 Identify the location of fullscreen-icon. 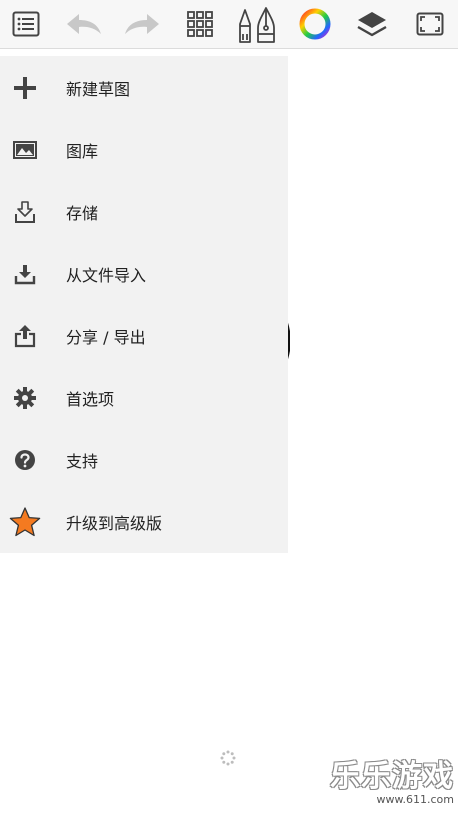
(430, 24).